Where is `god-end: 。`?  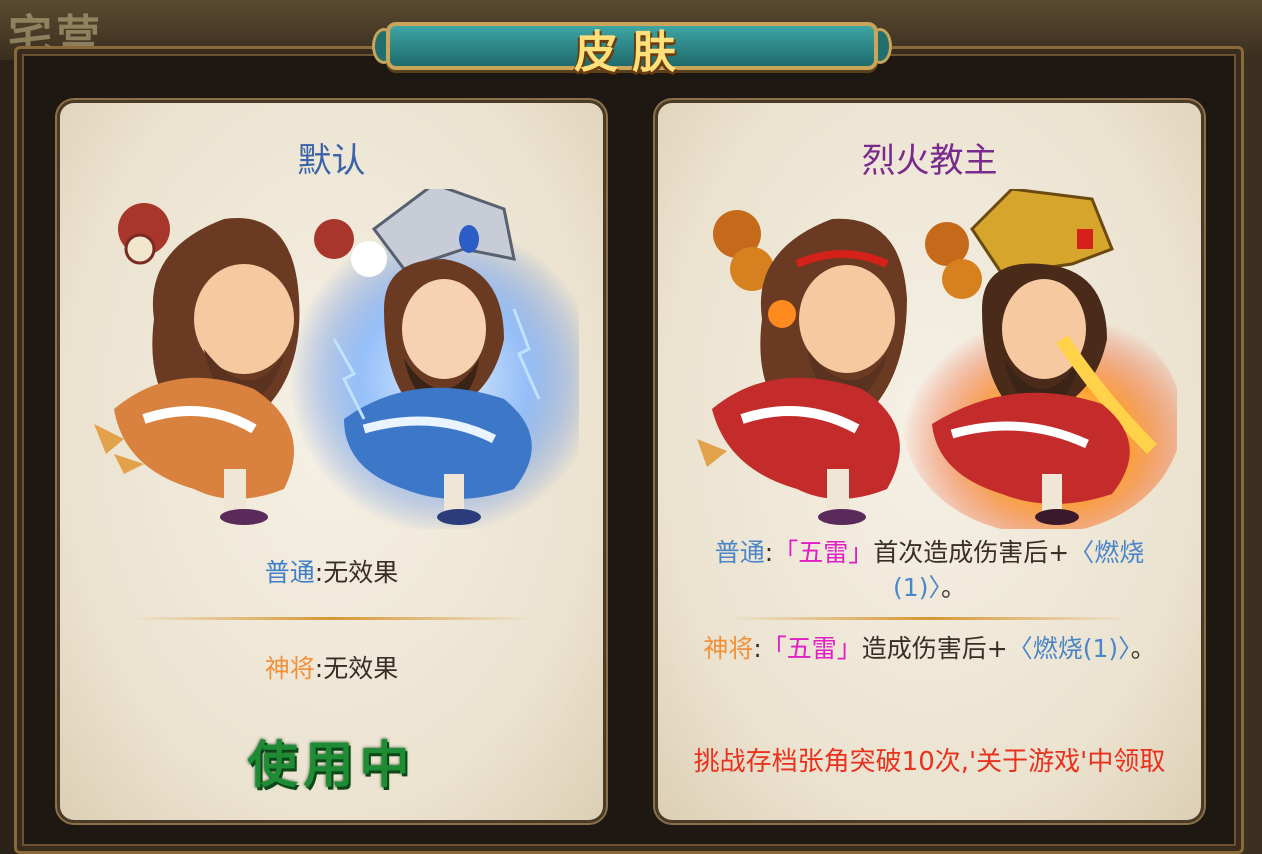
god-end: 。 is located at coordinates (1143, 648).